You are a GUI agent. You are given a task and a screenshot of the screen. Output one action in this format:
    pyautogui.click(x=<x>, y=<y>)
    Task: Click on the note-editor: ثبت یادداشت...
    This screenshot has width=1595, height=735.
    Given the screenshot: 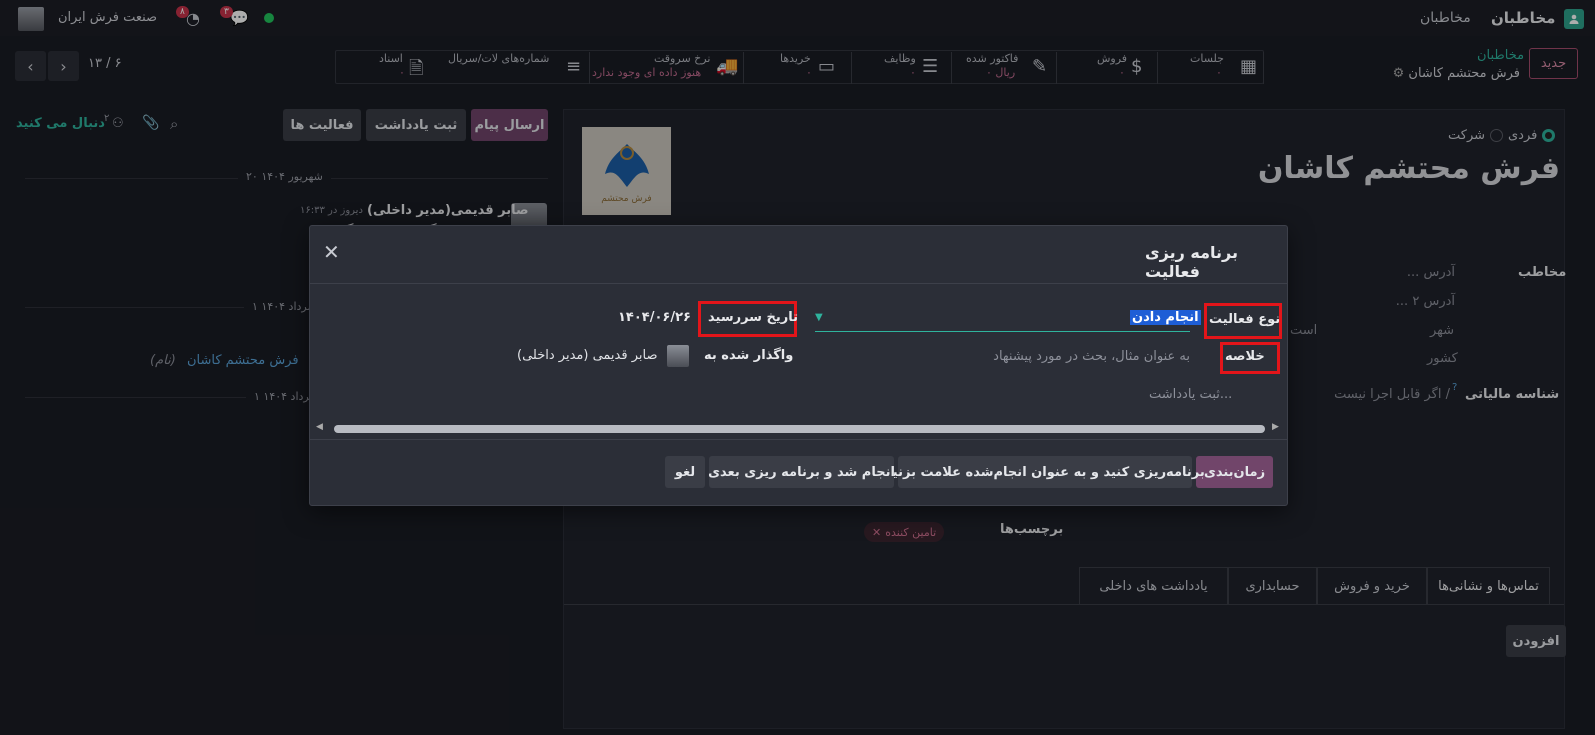 What is the action you would take?
    pyautogui.click(x=1190, y=394)
    